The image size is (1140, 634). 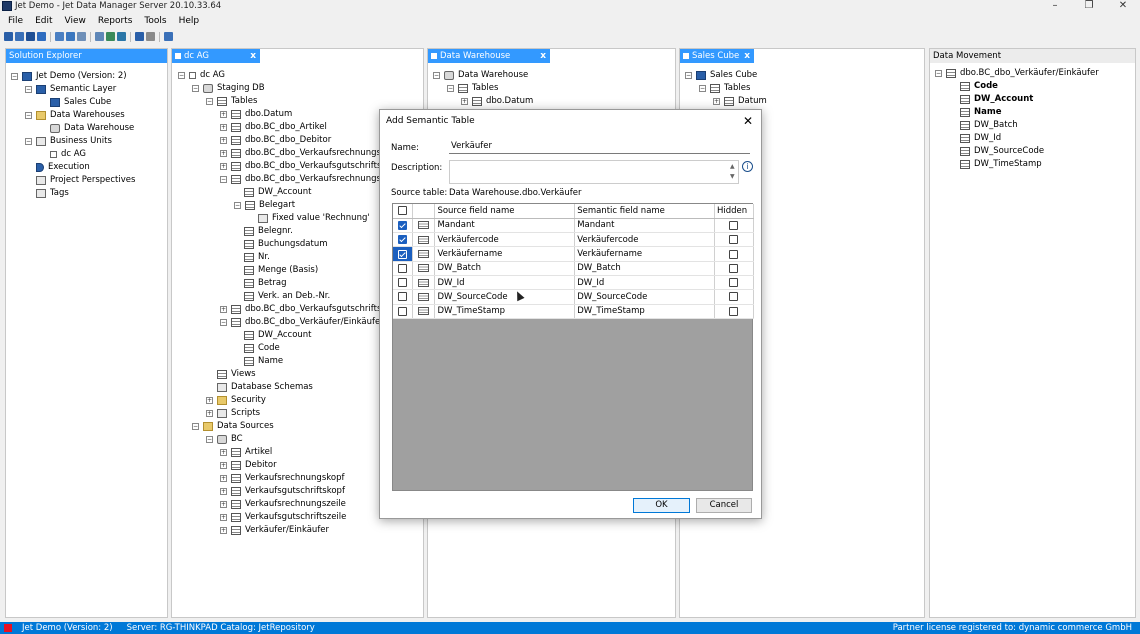 What do you see at coordinates (150, 36) in the screenshot?
I see `copy-icon` at bounding box center [150, 36].